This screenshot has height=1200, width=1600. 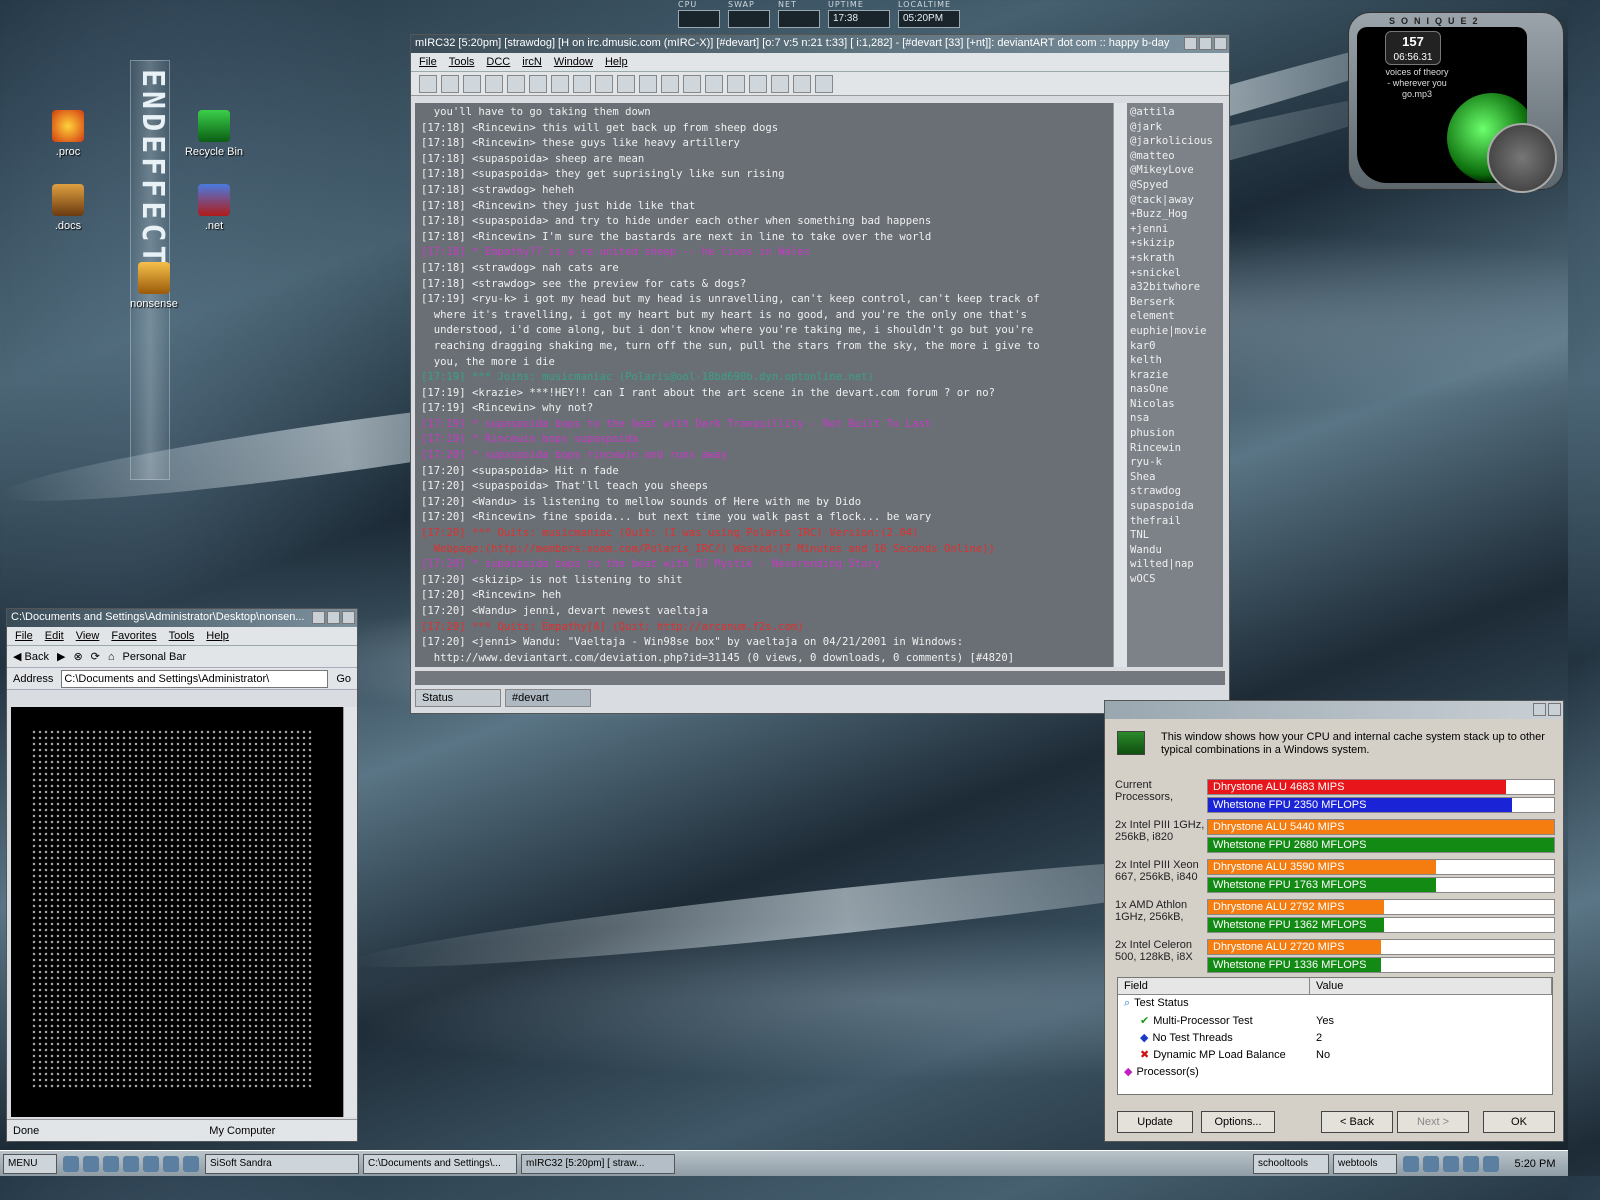 I want to click on nick-item: wilted|nap, so click(x=1175, y=564).